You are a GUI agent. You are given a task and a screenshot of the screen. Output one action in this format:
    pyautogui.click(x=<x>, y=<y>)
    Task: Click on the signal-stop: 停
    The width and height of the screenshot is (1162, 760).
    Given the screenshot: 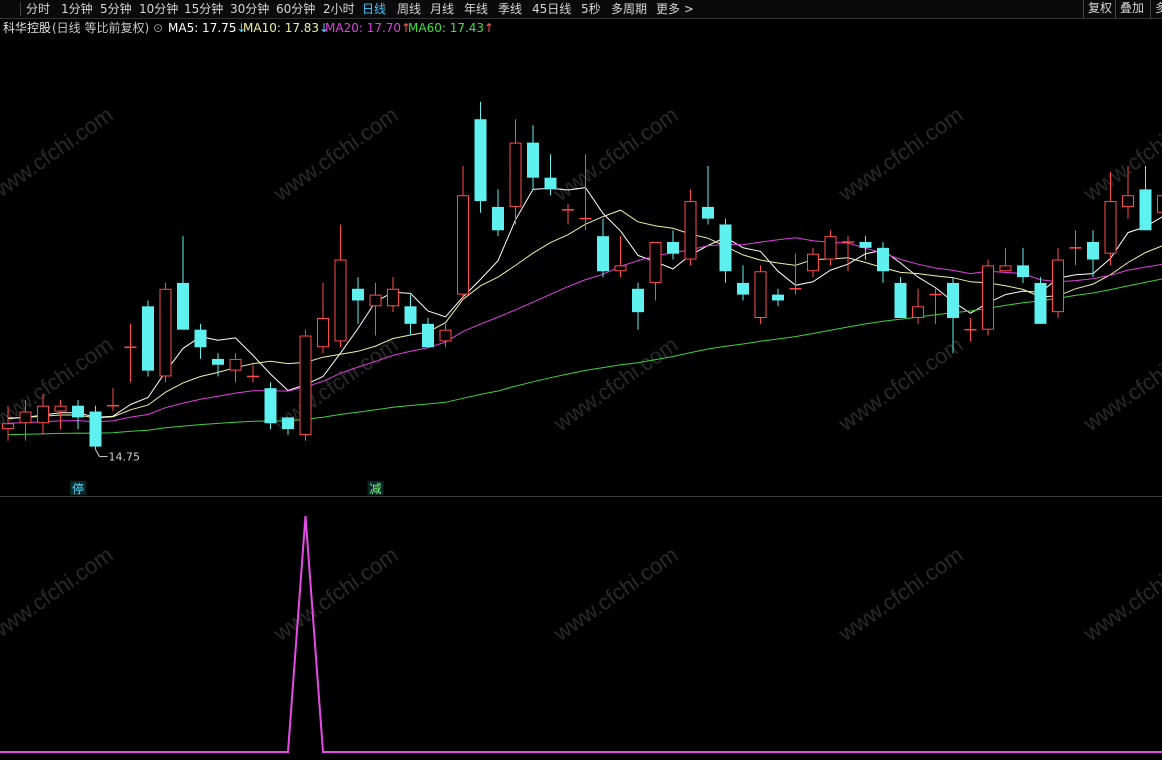 What is the action you would take?
    pyautogui.click(x=78, y=488)
    